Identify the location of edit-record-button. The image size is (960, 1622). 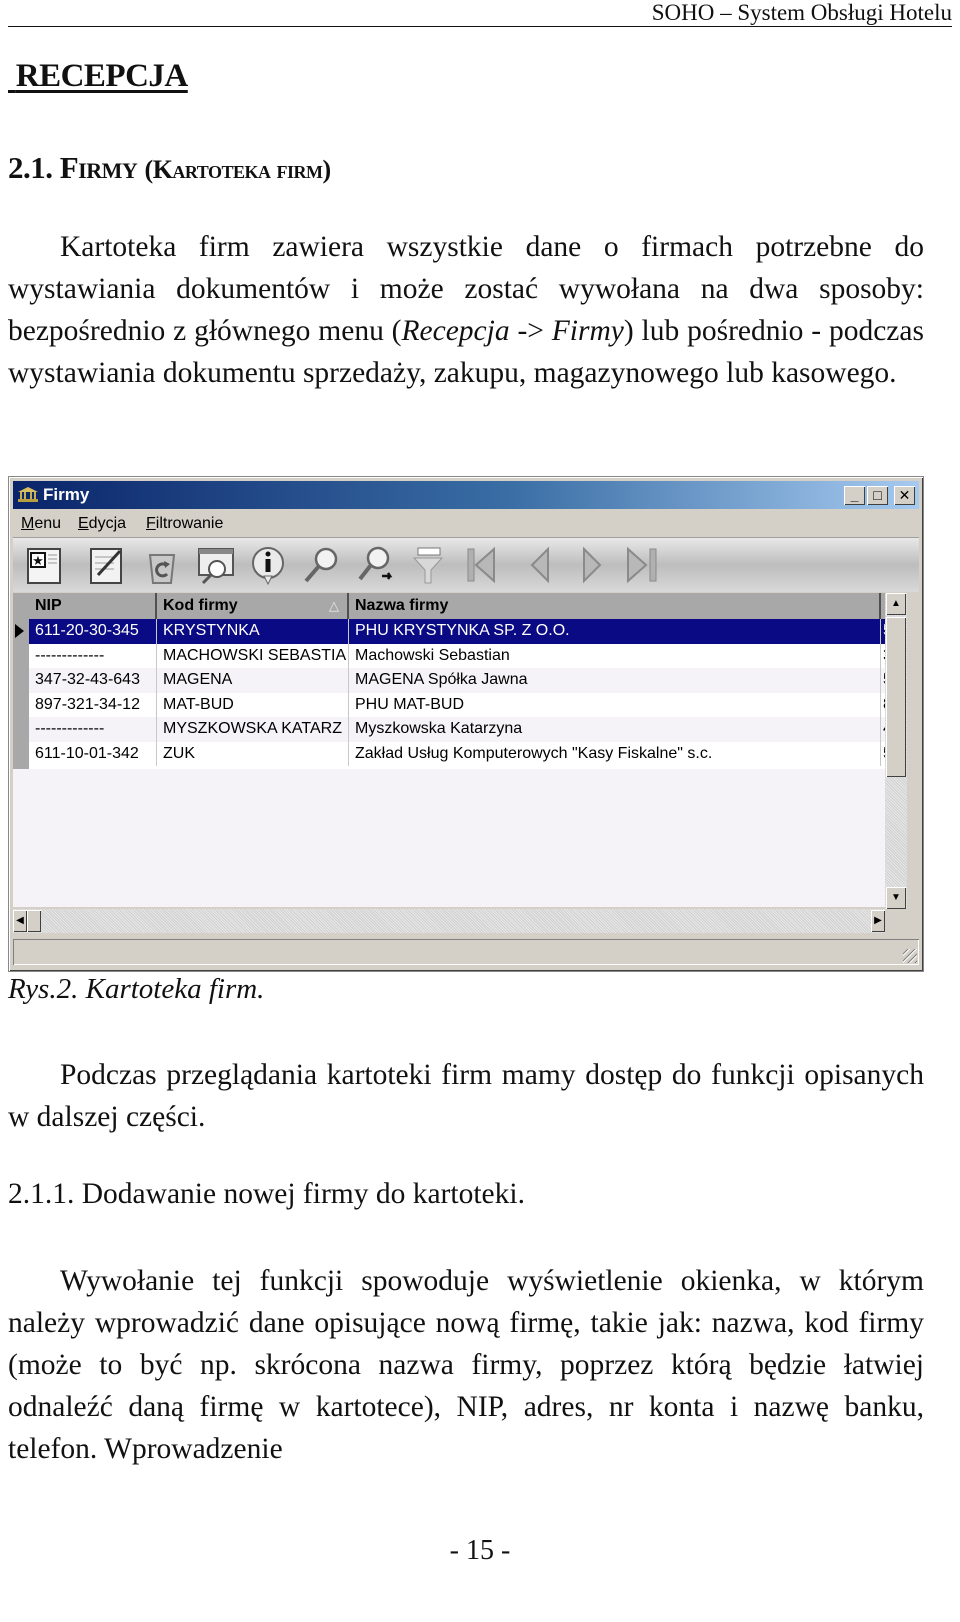
(106, 565).